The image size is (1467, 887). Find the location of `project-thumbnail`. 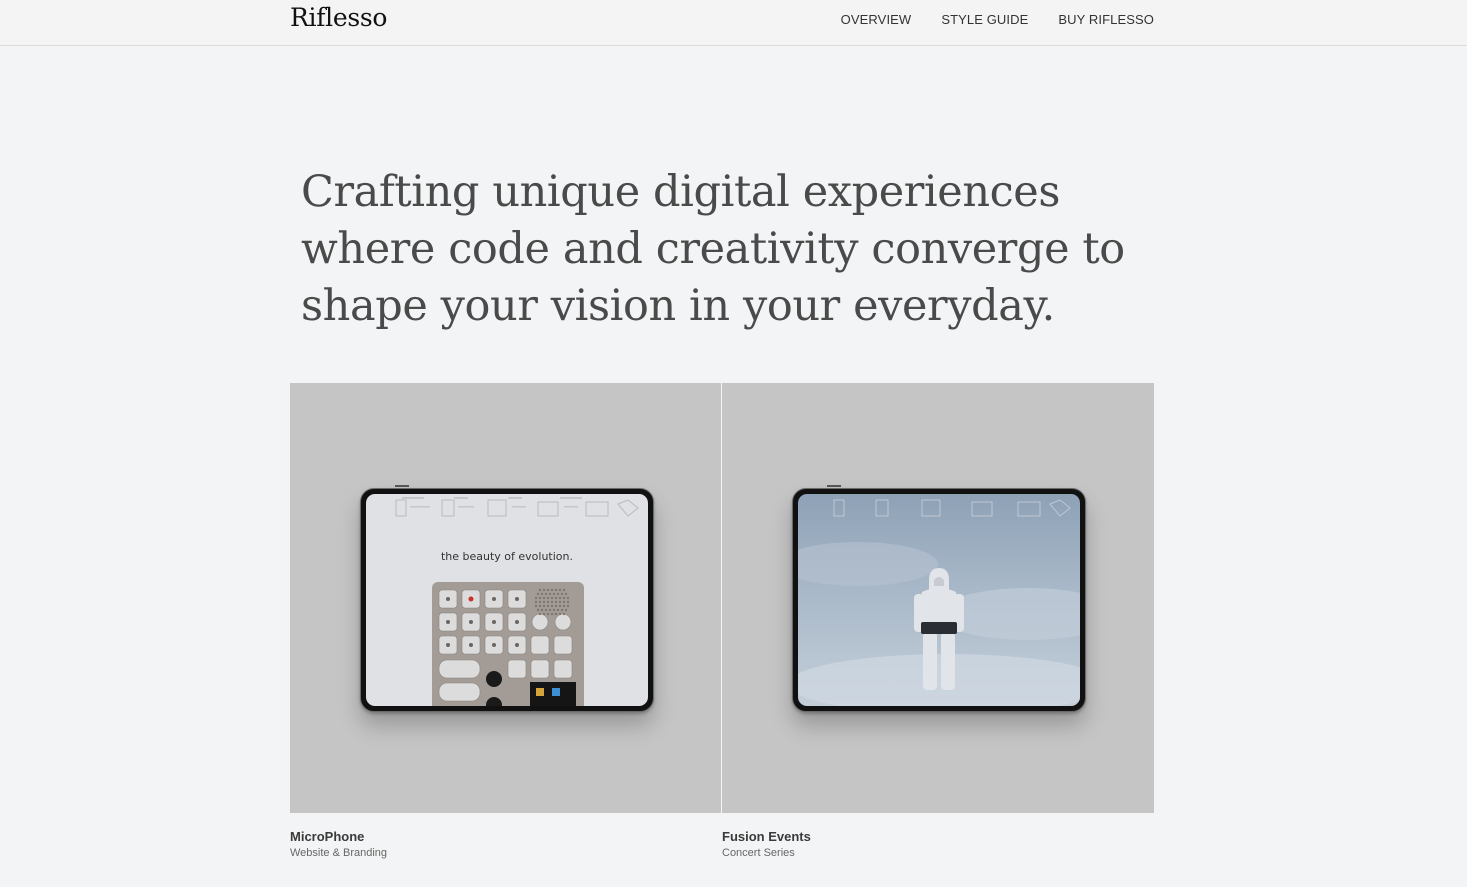

project-thumbnail is located at coordinates (938, 598).